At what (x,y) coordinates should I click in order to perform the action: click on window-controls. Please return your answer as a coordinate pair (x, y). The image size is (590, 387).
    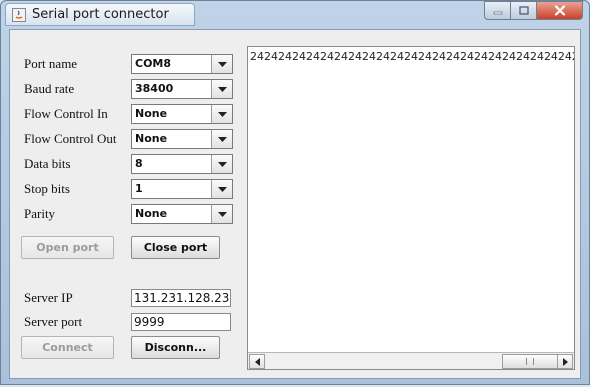
    Looking at the image, I should click on (533, 11).